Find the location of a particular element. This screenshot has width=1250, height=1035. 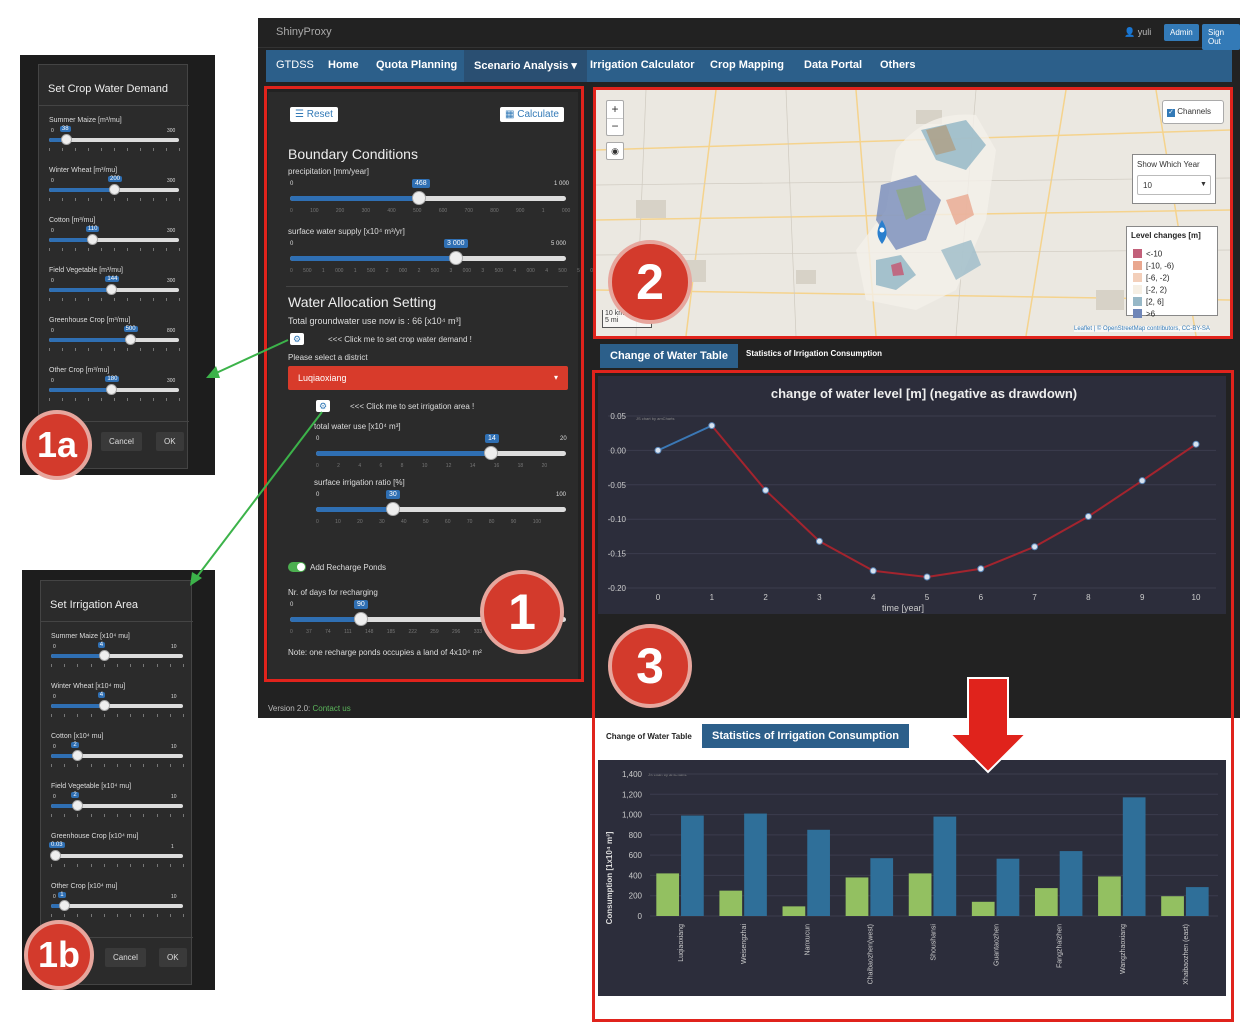

crop-slider-value: 1 is located at coordinates (62, 895).